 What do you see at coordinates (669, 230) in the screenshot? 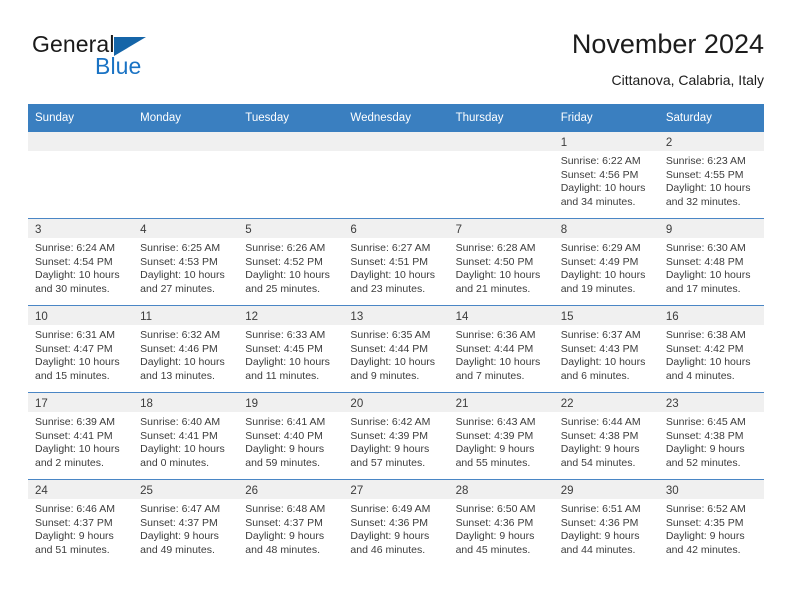
I see `day-number: 9` at bounding box center [669, 230].